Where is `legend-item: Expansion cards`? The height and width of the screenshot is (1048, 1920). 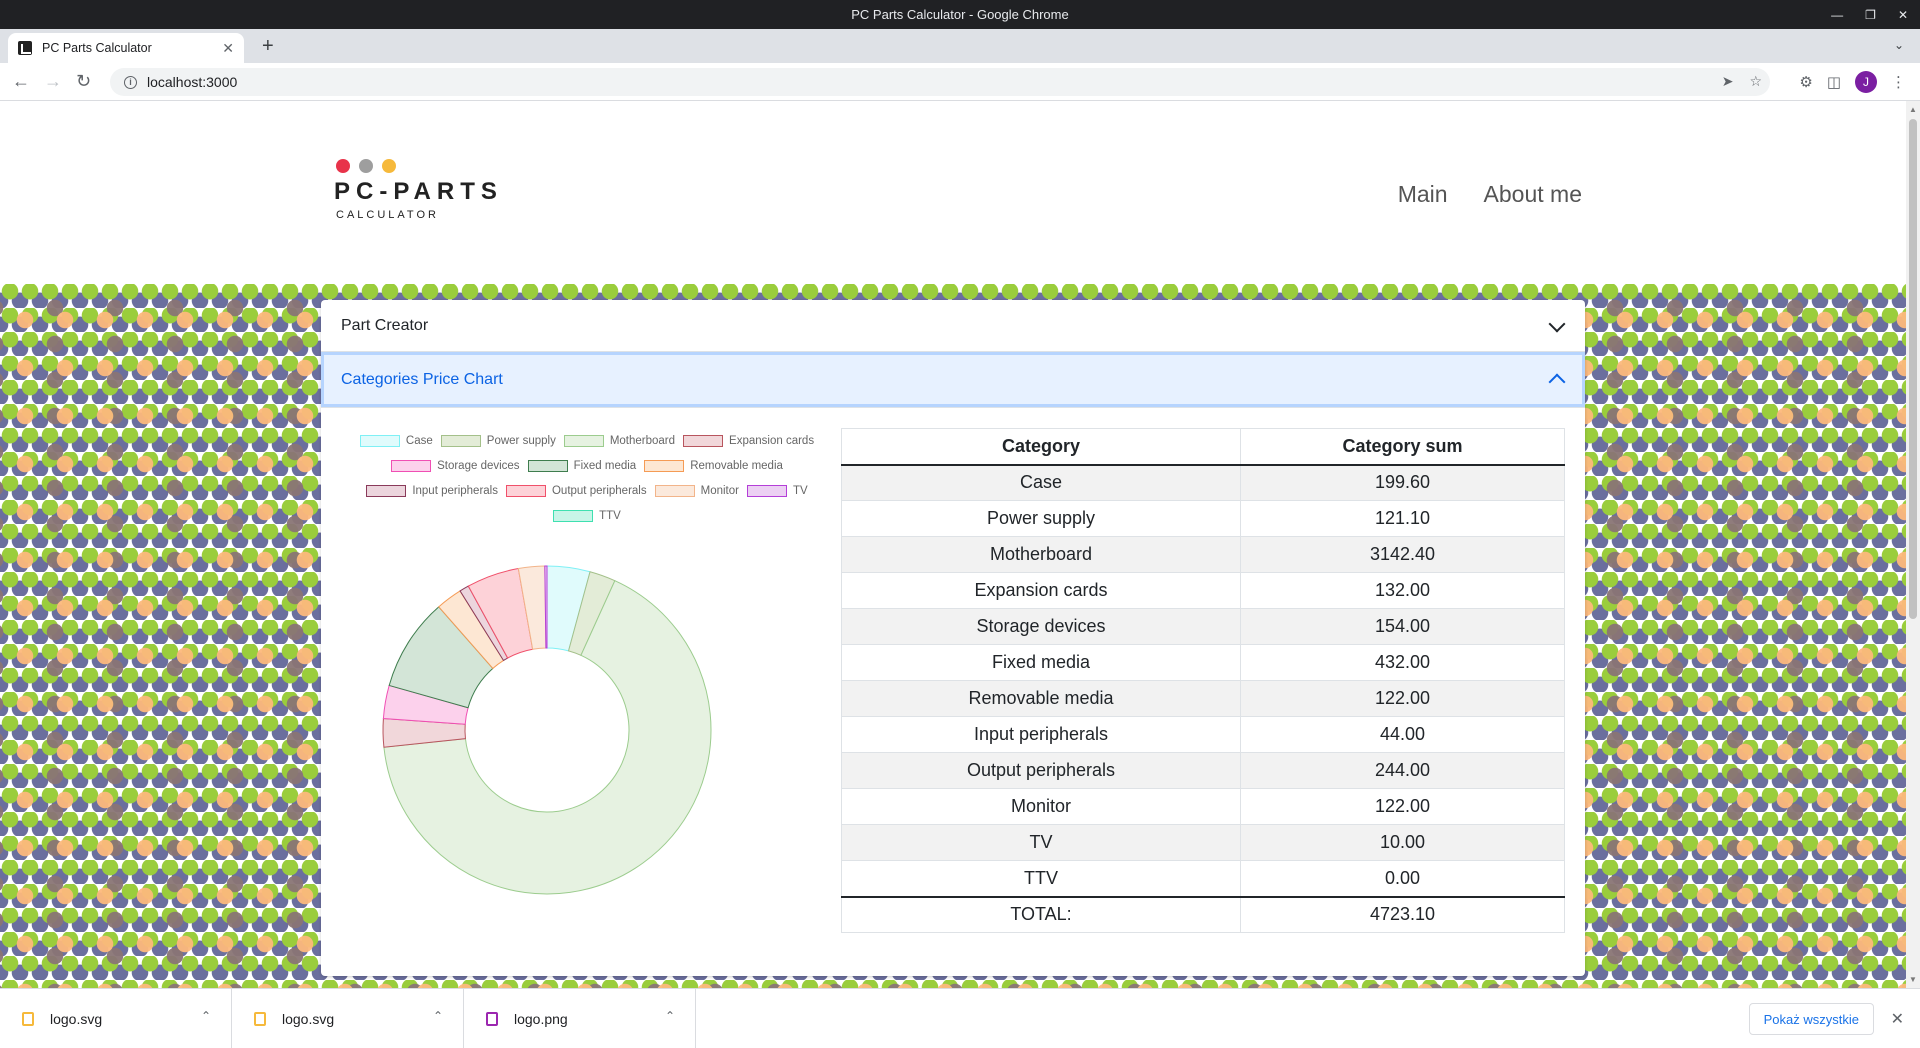 legend-item: Expansion cards is located at coordinates (748, 441).